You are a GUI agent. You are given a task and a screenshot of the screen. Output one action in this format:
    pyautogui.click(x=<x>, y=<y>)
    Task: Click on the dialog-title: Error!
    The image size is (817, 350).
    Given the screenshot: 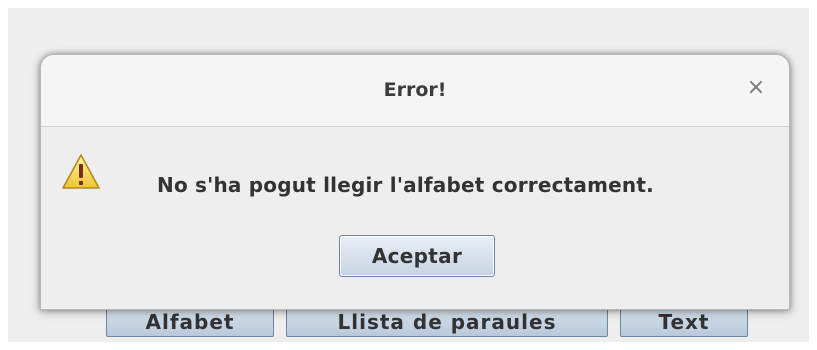 What is the action you would take?
    pyautogui.click(x=415, y=90)
    